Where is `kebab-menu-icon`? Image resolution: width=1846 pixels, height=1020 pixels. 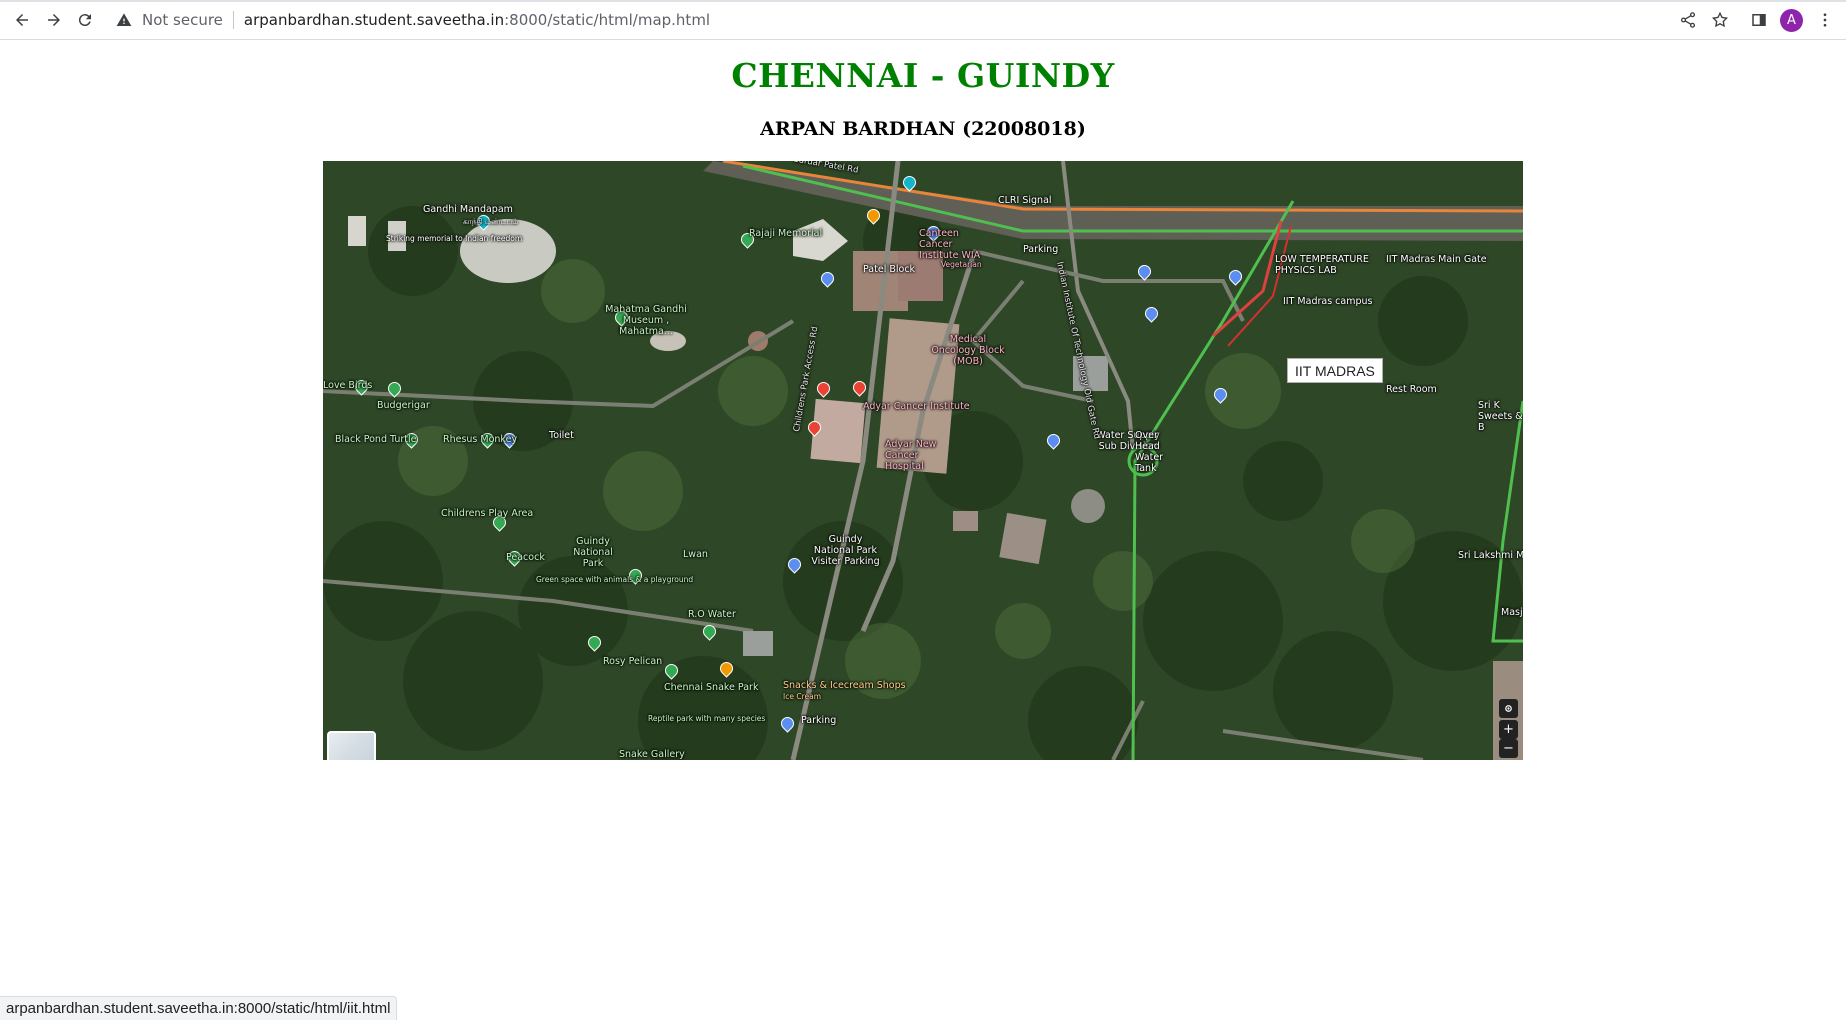 kebab-menu-icon is located at coordinates (1825, 20).